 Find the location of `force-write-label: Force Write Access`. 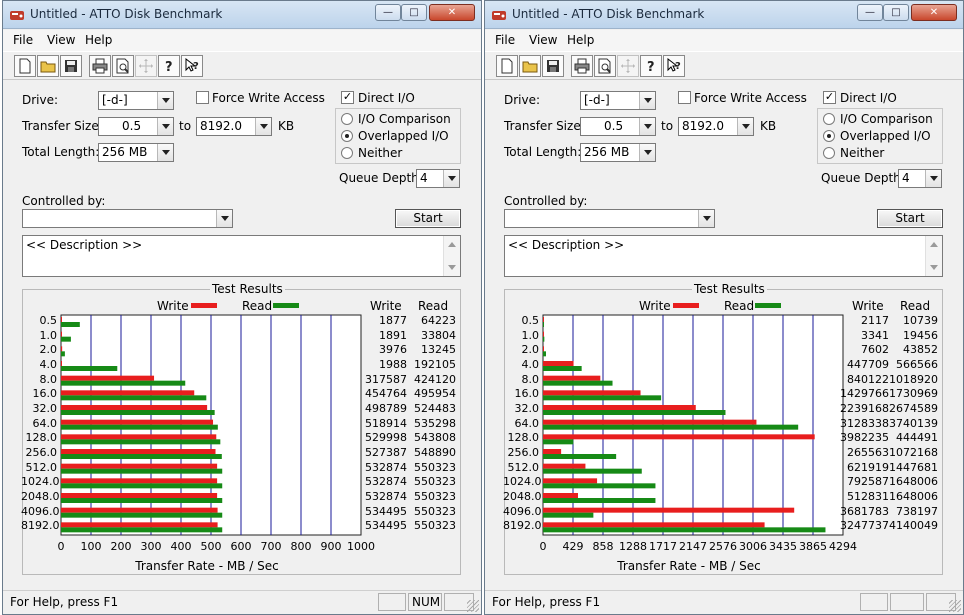

force-write-label: Force Write Access is located at coordinates (750, 98).